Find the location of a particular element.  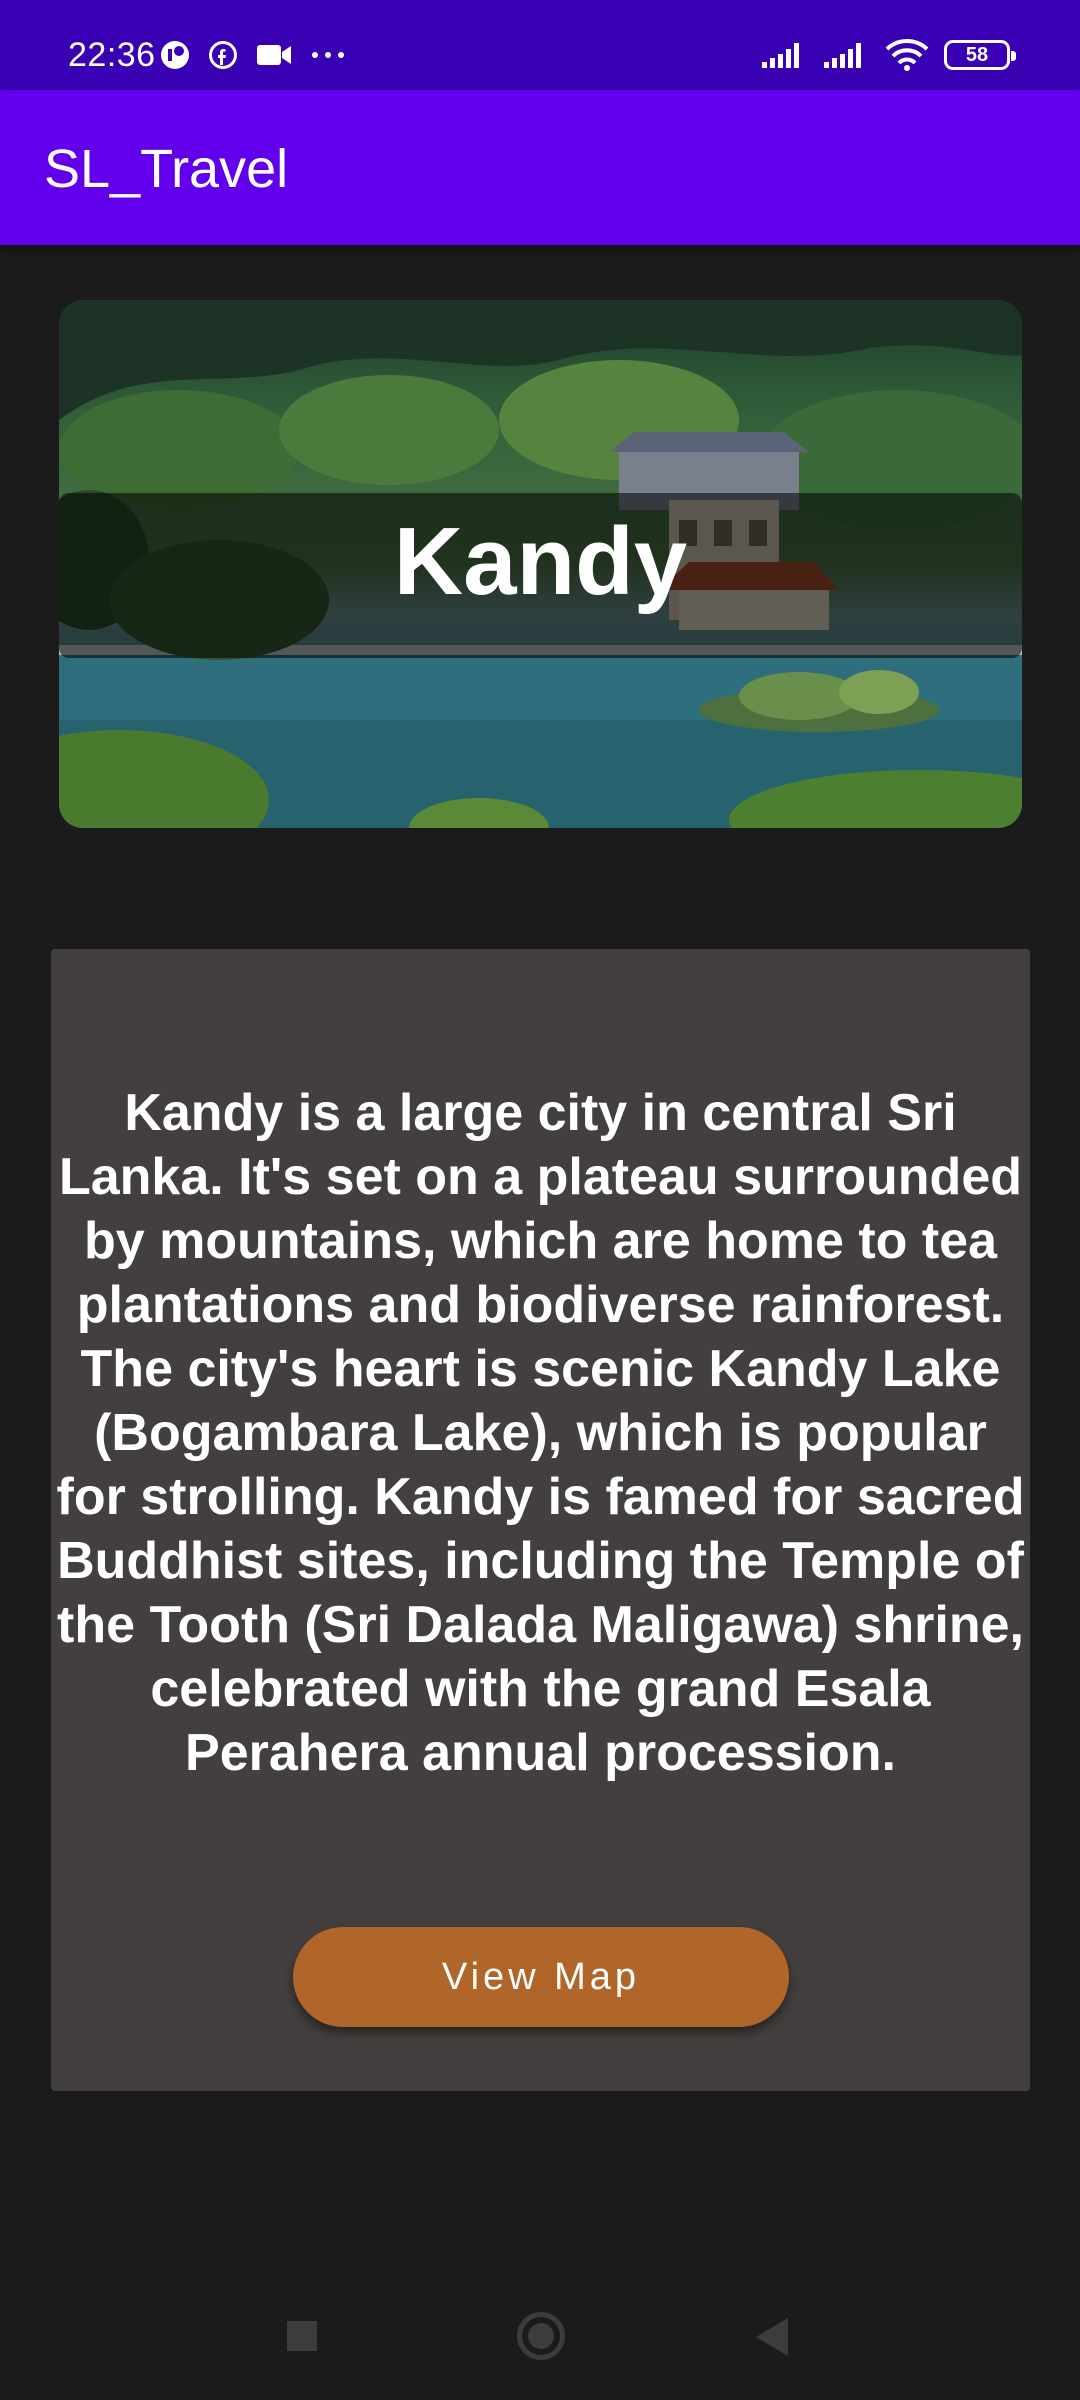

status-time: 22:36 is located at coordinates (112, 55).